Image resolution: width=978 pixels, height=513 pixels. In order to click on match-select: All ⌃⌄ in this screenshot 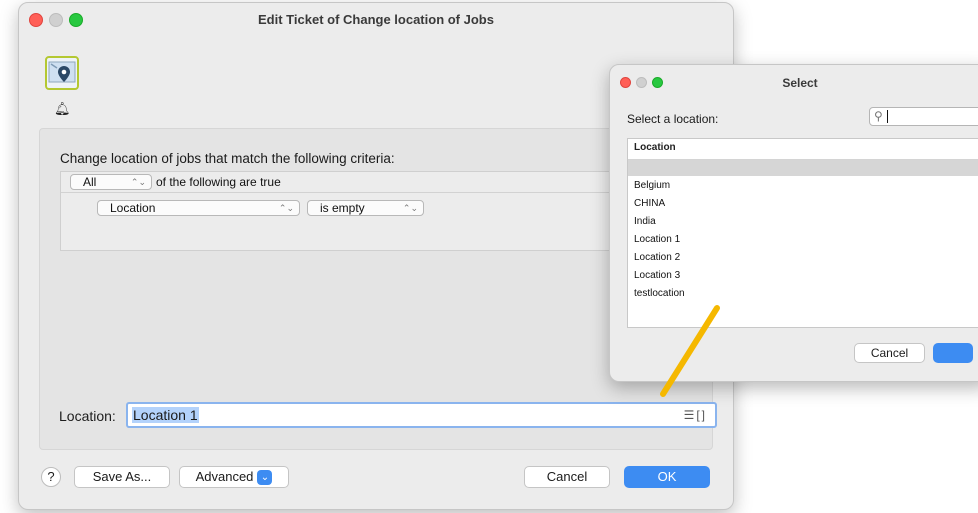, I will do `click(111, 182)`.